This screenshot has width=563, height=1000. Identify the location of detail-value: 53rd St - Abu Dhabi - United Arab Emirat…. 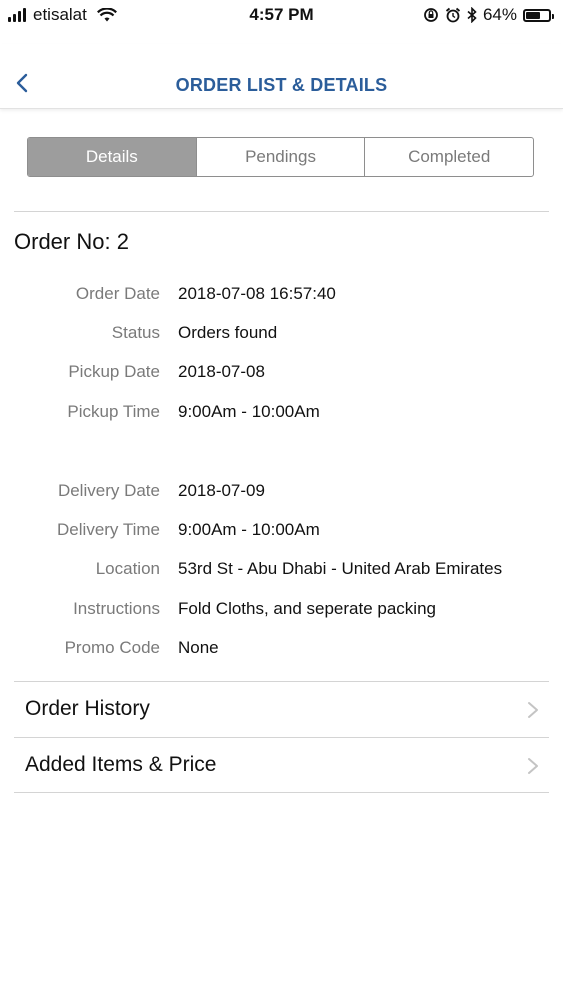
(340, 568).